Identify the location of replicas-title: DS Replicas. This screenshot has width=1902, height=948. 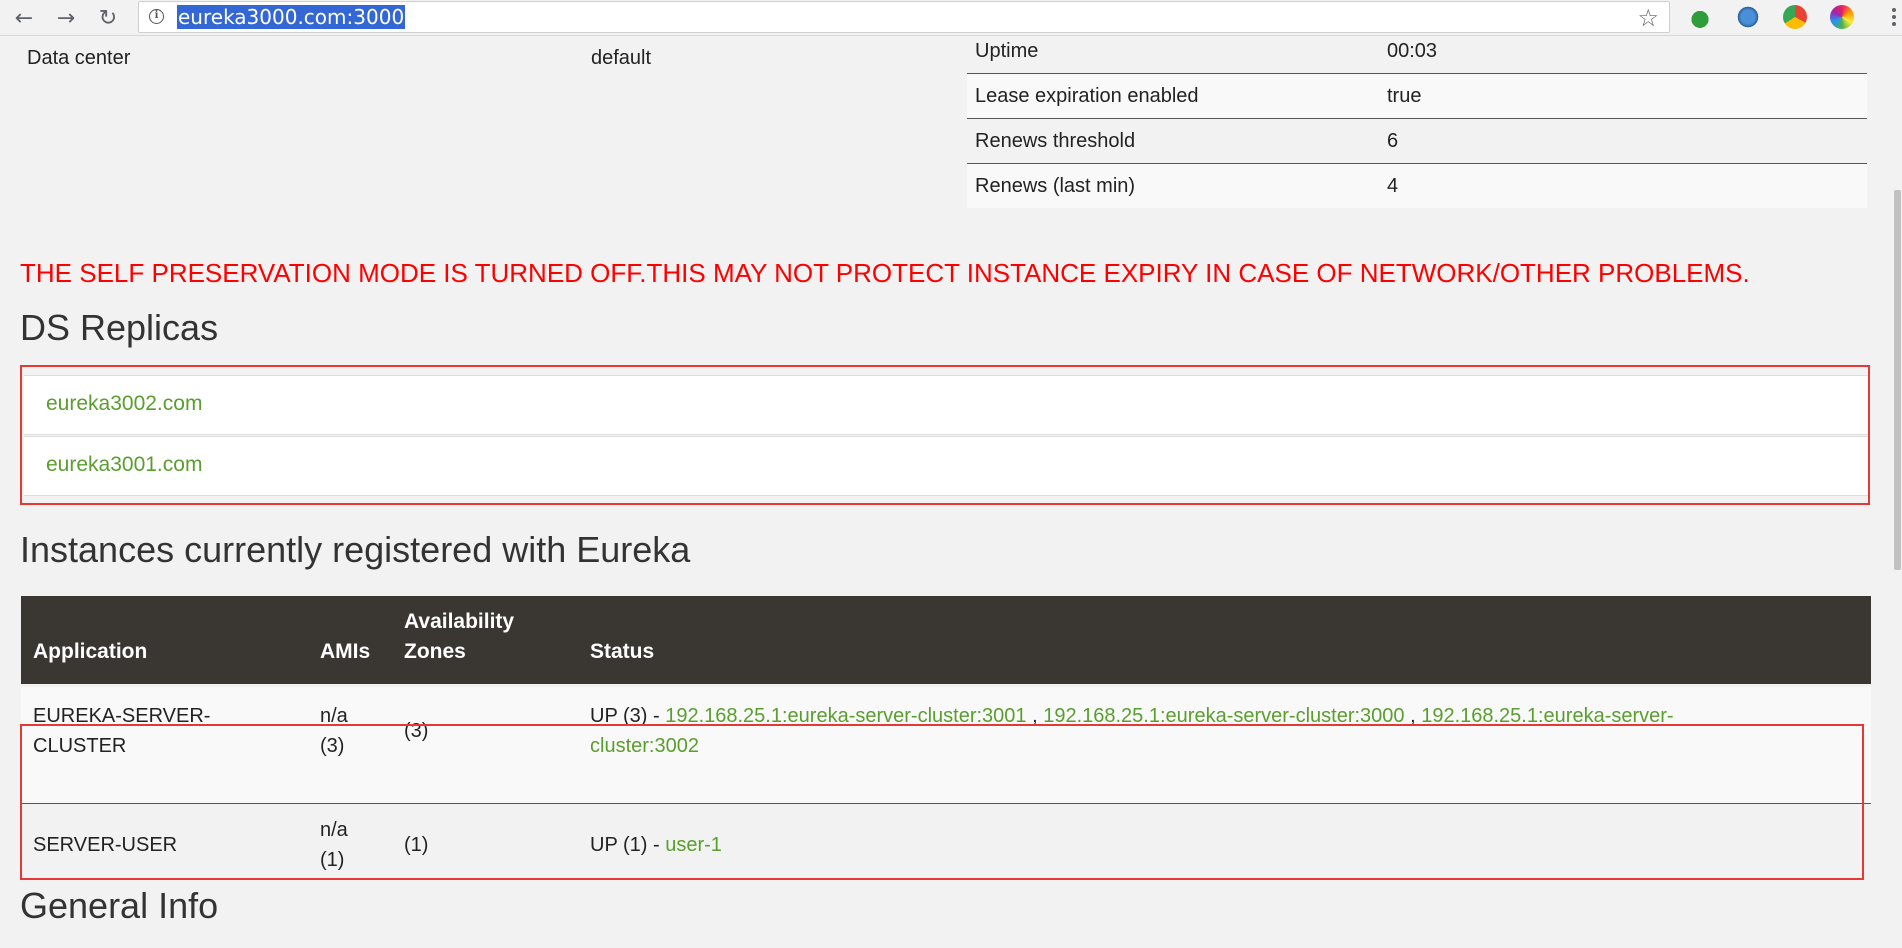
(119, 327).